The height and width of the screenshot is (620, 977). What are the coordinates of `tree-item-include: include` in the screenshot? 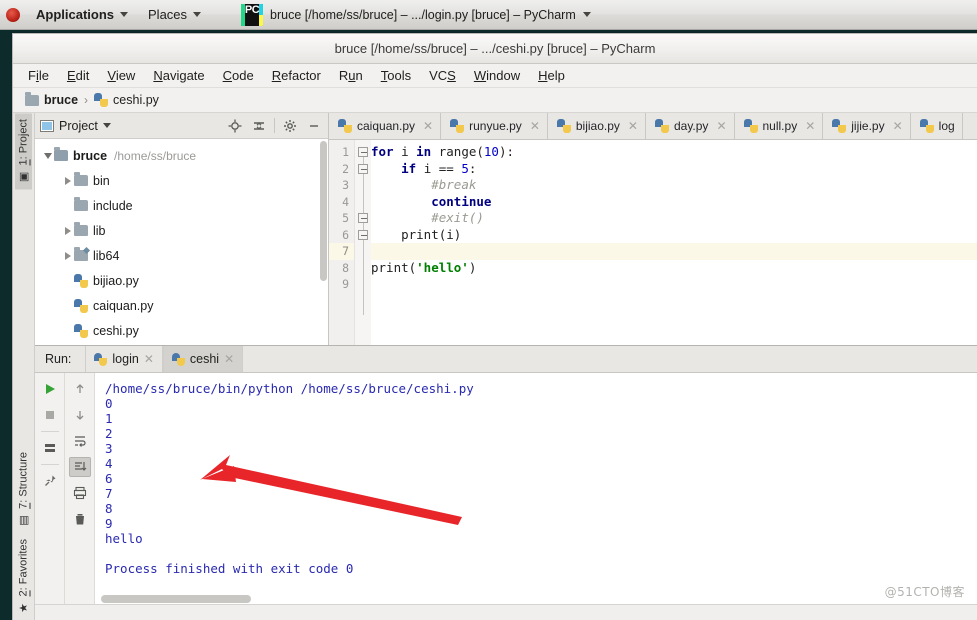 It's located at (181, 205).